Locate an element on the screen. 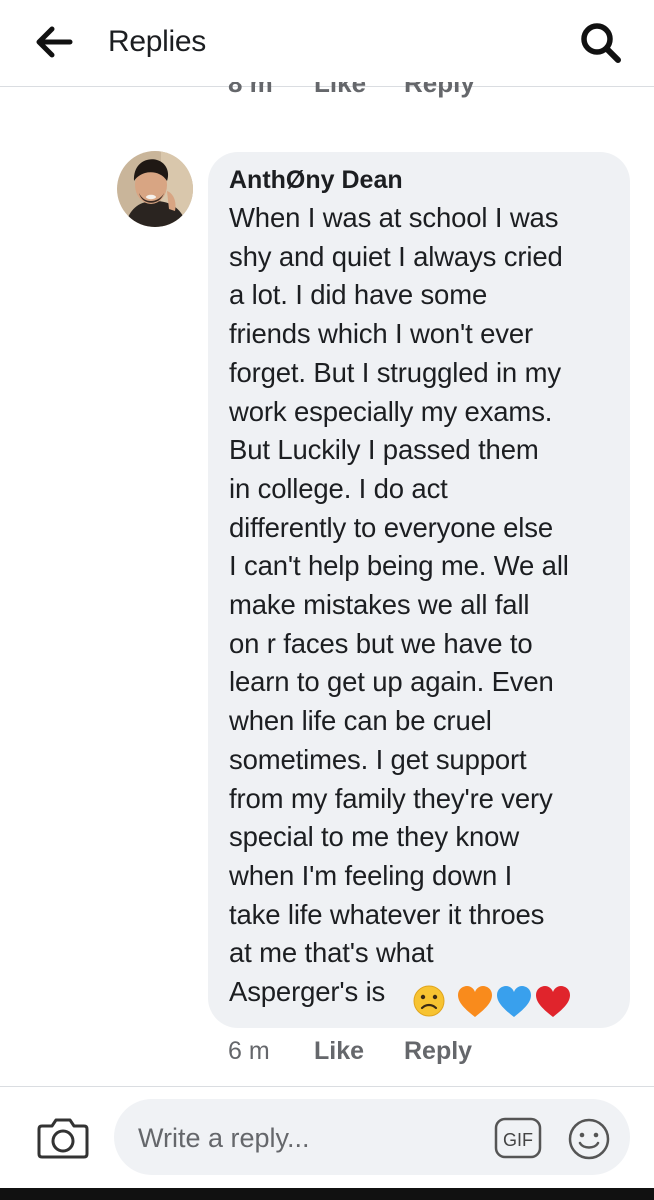  comment-line: When I was at school I was is located at coordinates (394, 217).